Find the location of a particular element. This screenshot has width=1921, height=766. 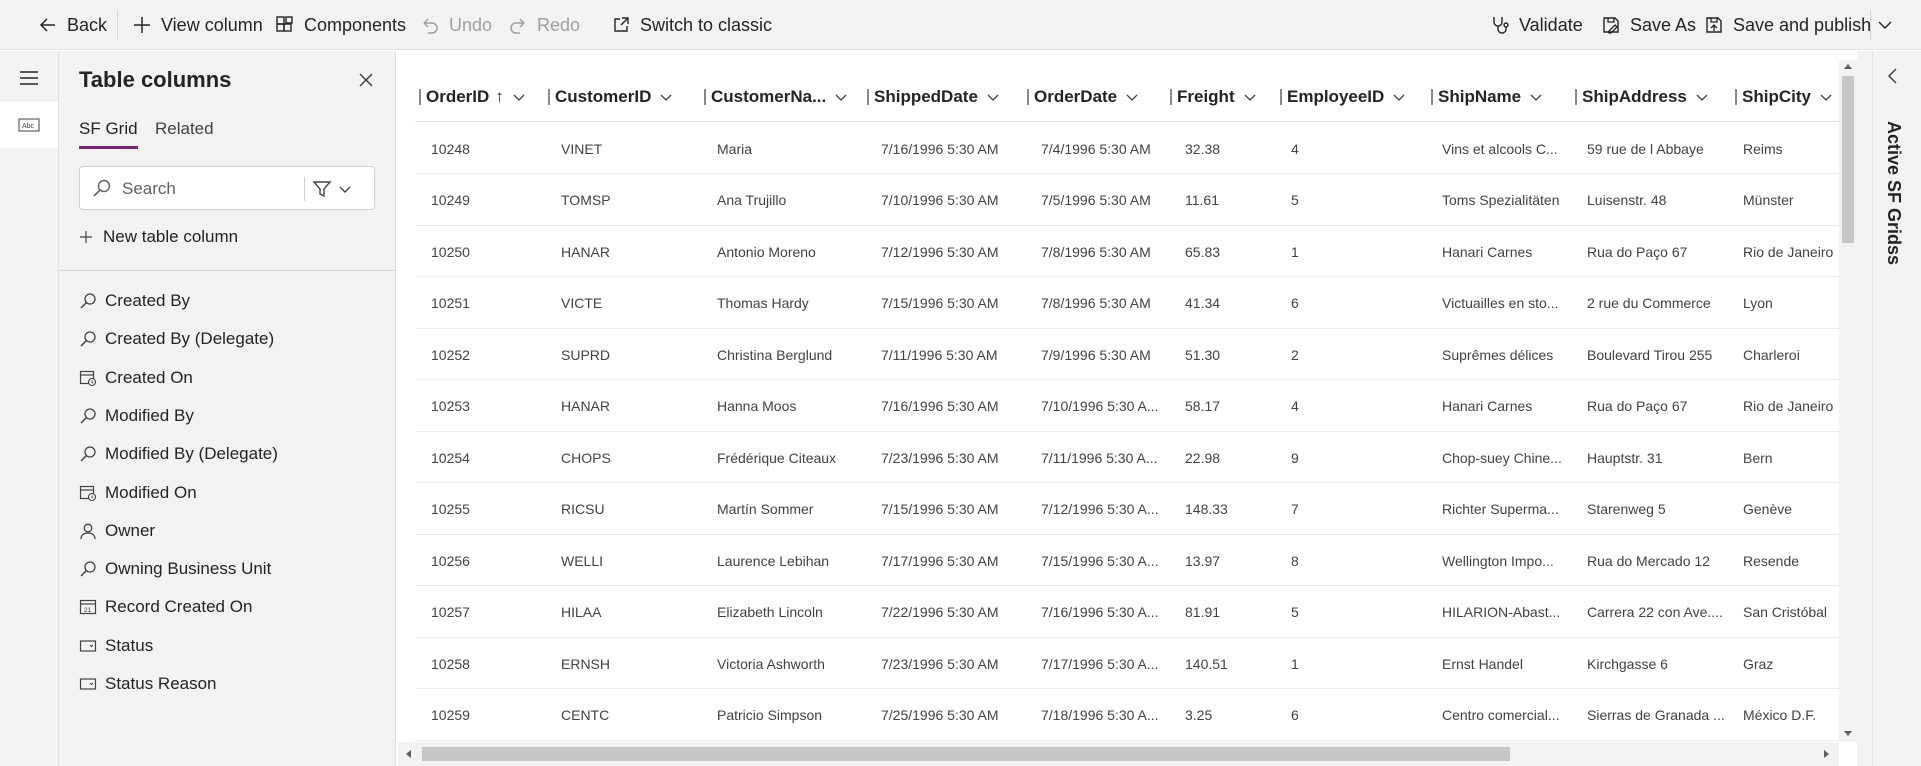

switch-to-classic-button: Switch to classic is located at coordinates (691, 25).